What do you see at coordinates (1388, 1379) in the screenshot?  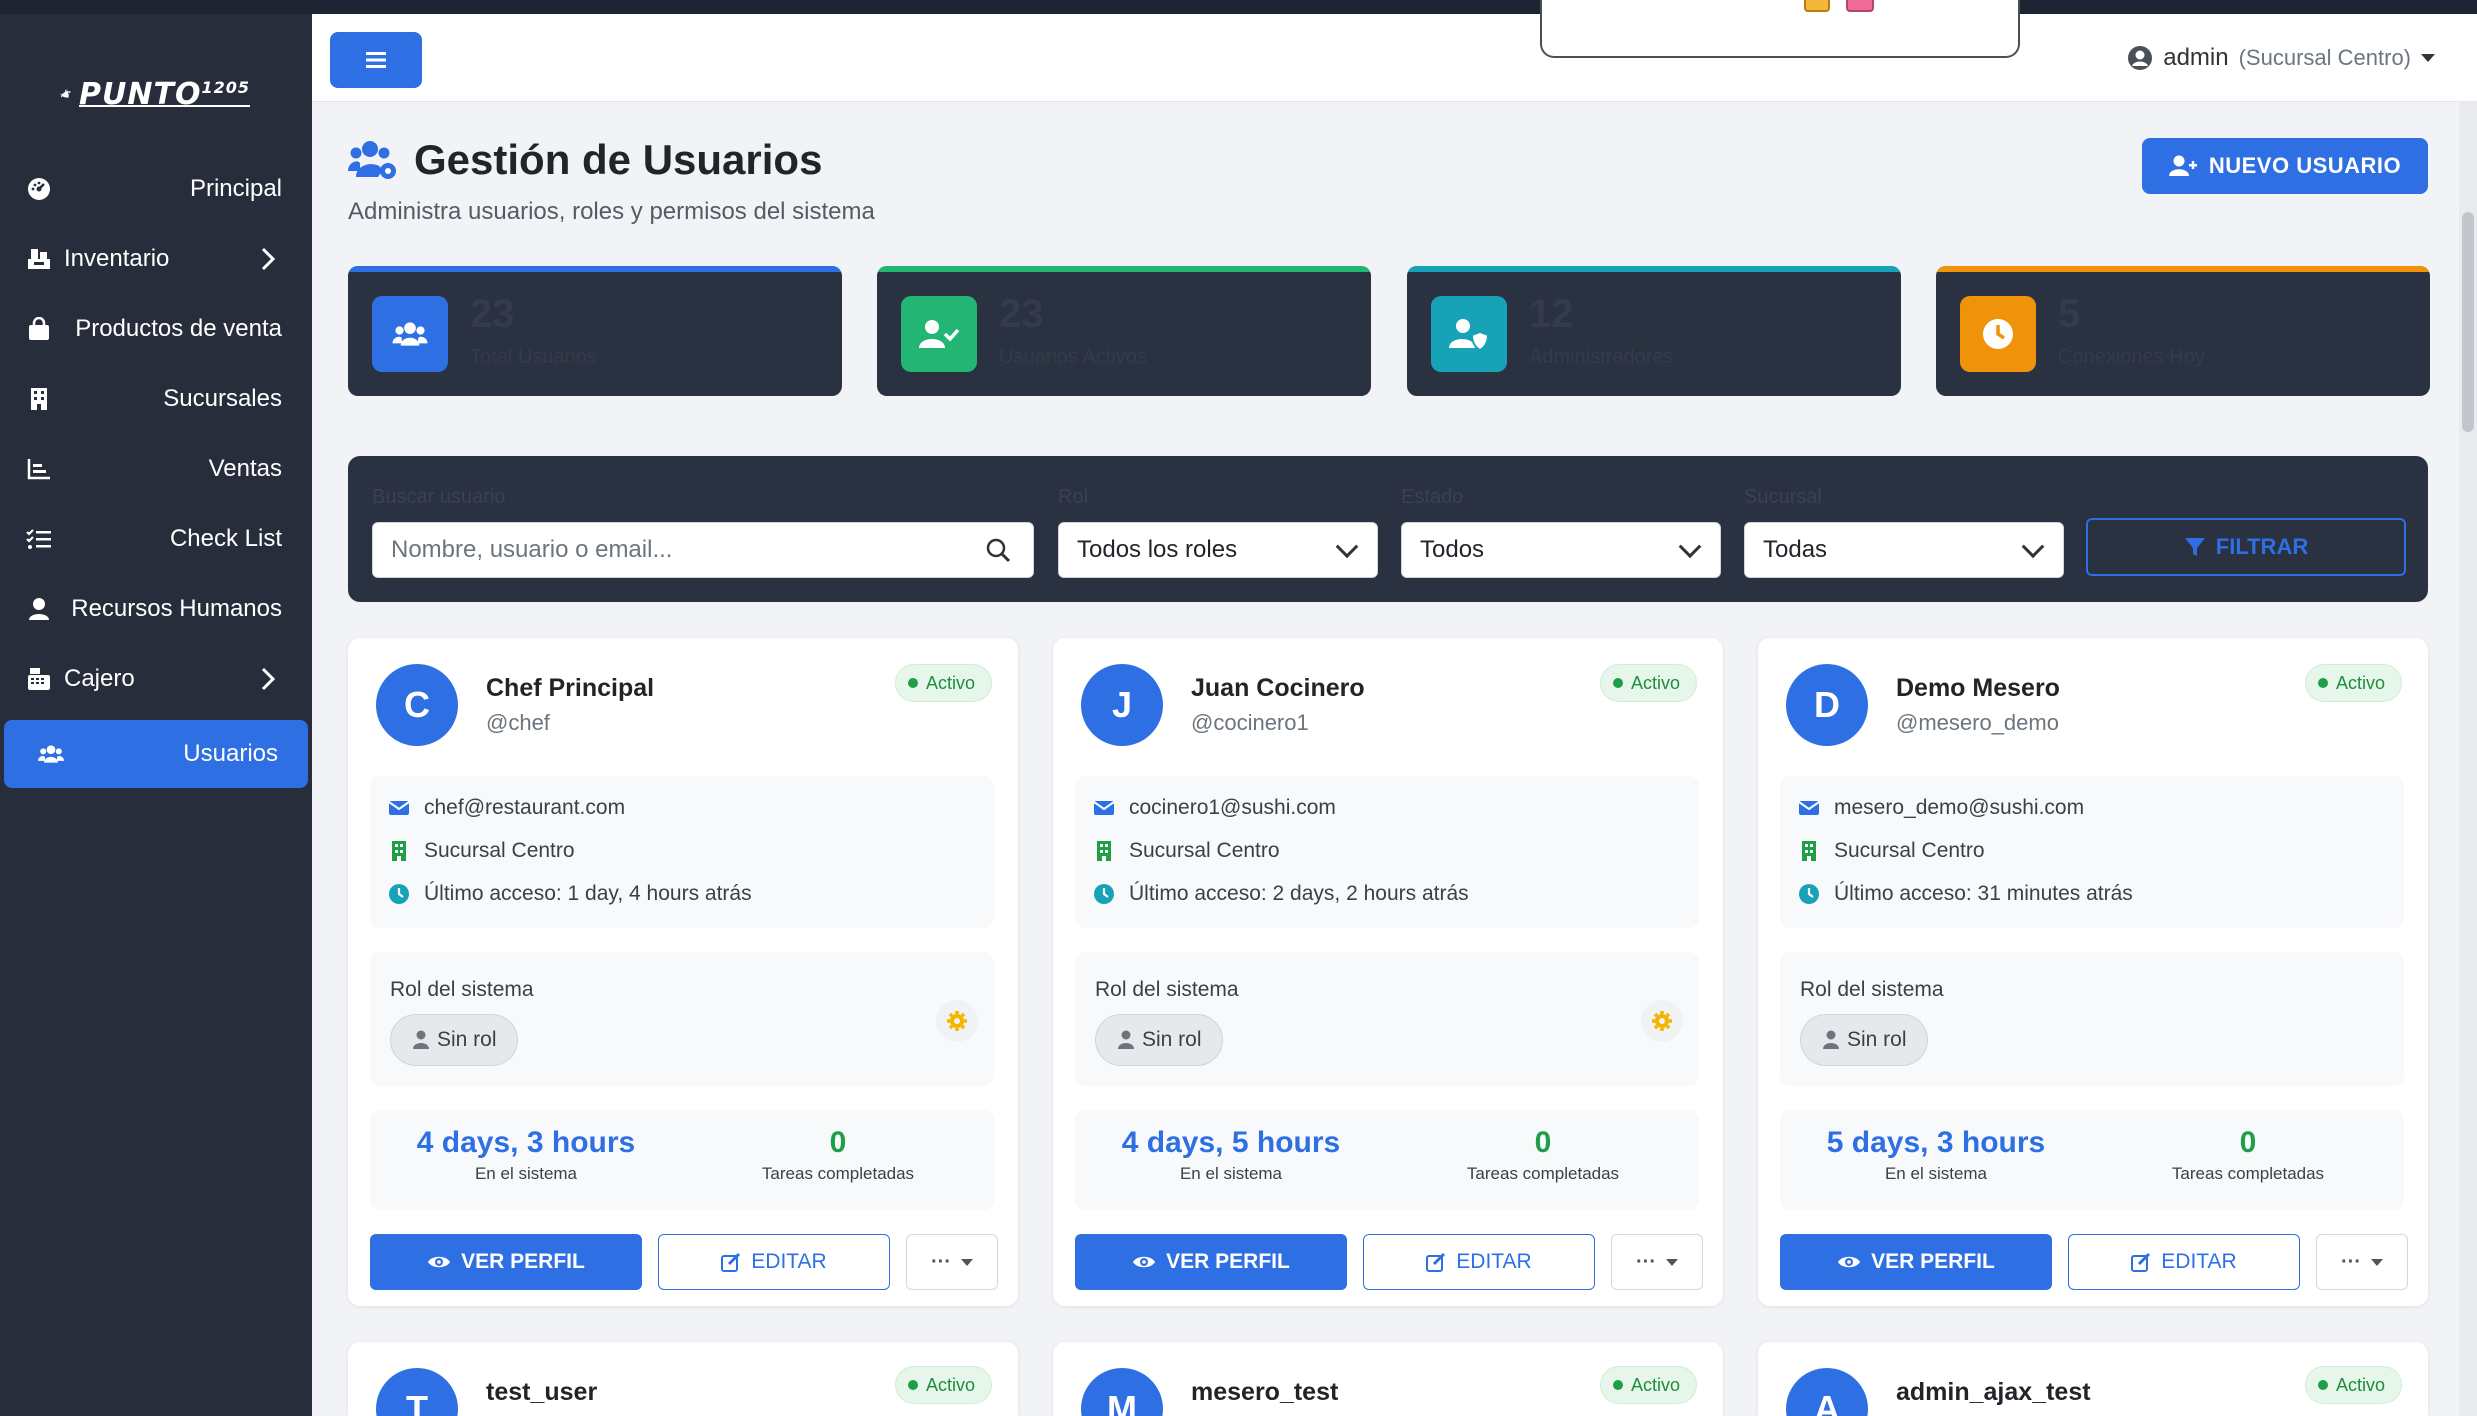 I see `user-card: M mesero_test Activo` at bounding box center [1388, 1379].